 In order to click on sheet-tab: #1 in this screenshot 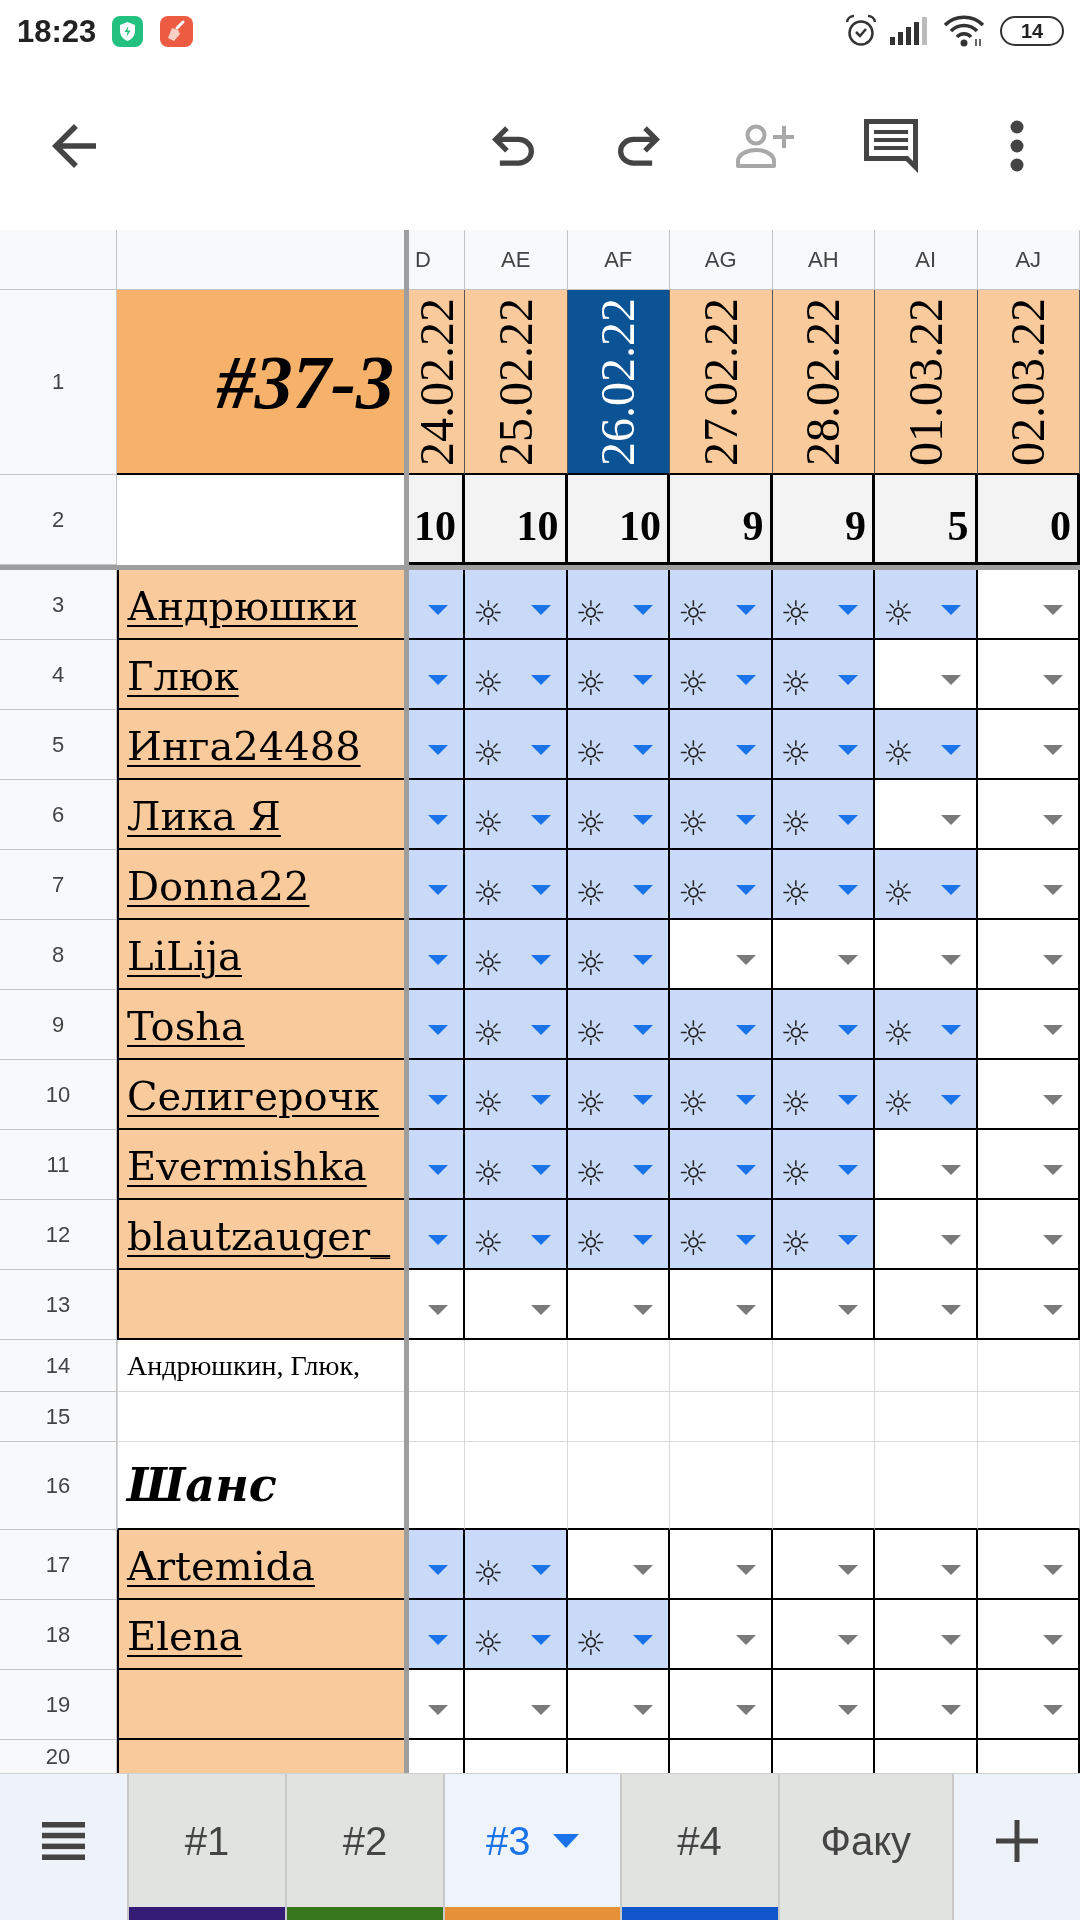, I will do `click(206, 1847)`.